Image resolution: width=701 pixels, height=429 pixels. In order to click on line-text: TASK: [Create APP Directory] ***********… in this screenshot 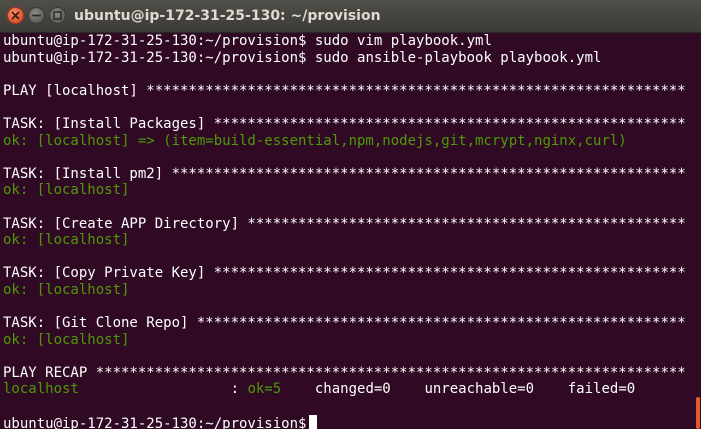, I will do `click(344, 223)`.